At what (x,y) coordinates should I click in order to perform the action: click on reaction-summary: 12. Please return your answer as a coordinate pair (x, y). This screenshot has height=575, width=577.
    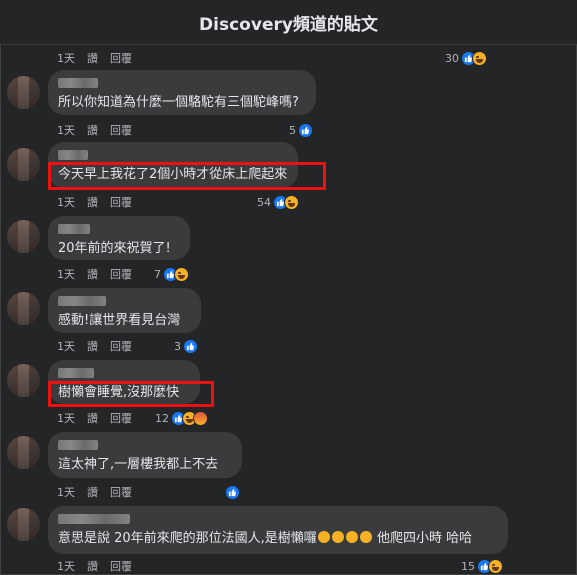
    Looking at the image, I should click on (181, 418).